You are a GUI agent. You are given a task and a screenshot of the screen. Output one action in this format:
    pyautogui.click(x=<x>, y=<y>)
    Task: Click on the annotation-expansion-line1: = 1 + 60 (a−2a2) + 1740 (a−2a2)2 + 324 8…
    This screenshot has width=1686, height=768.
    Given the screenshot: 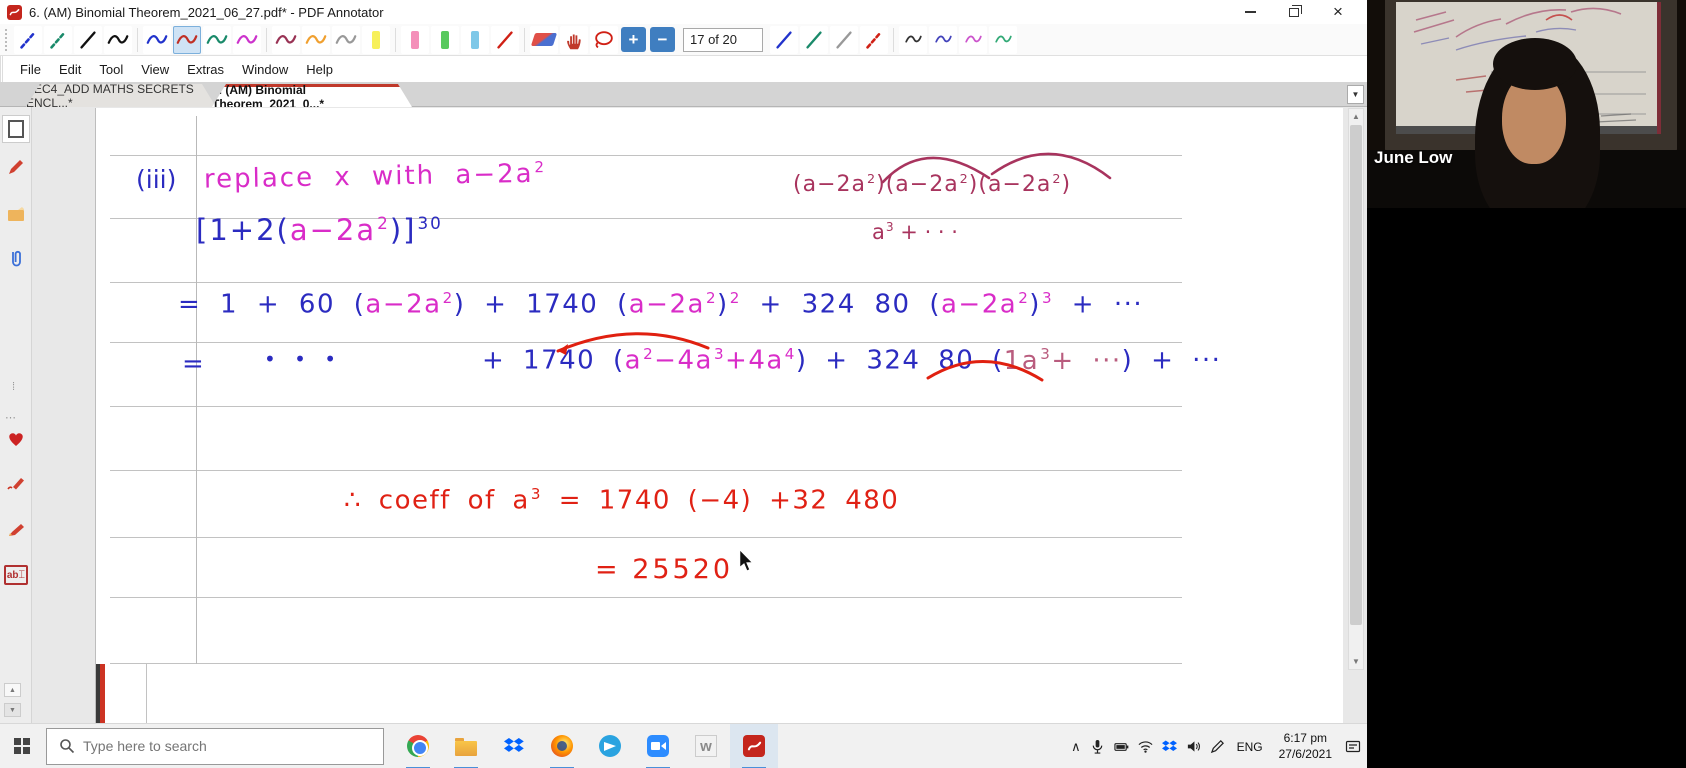 What is the action you would take?
    pyautogui.click(x=661, y=304)
    